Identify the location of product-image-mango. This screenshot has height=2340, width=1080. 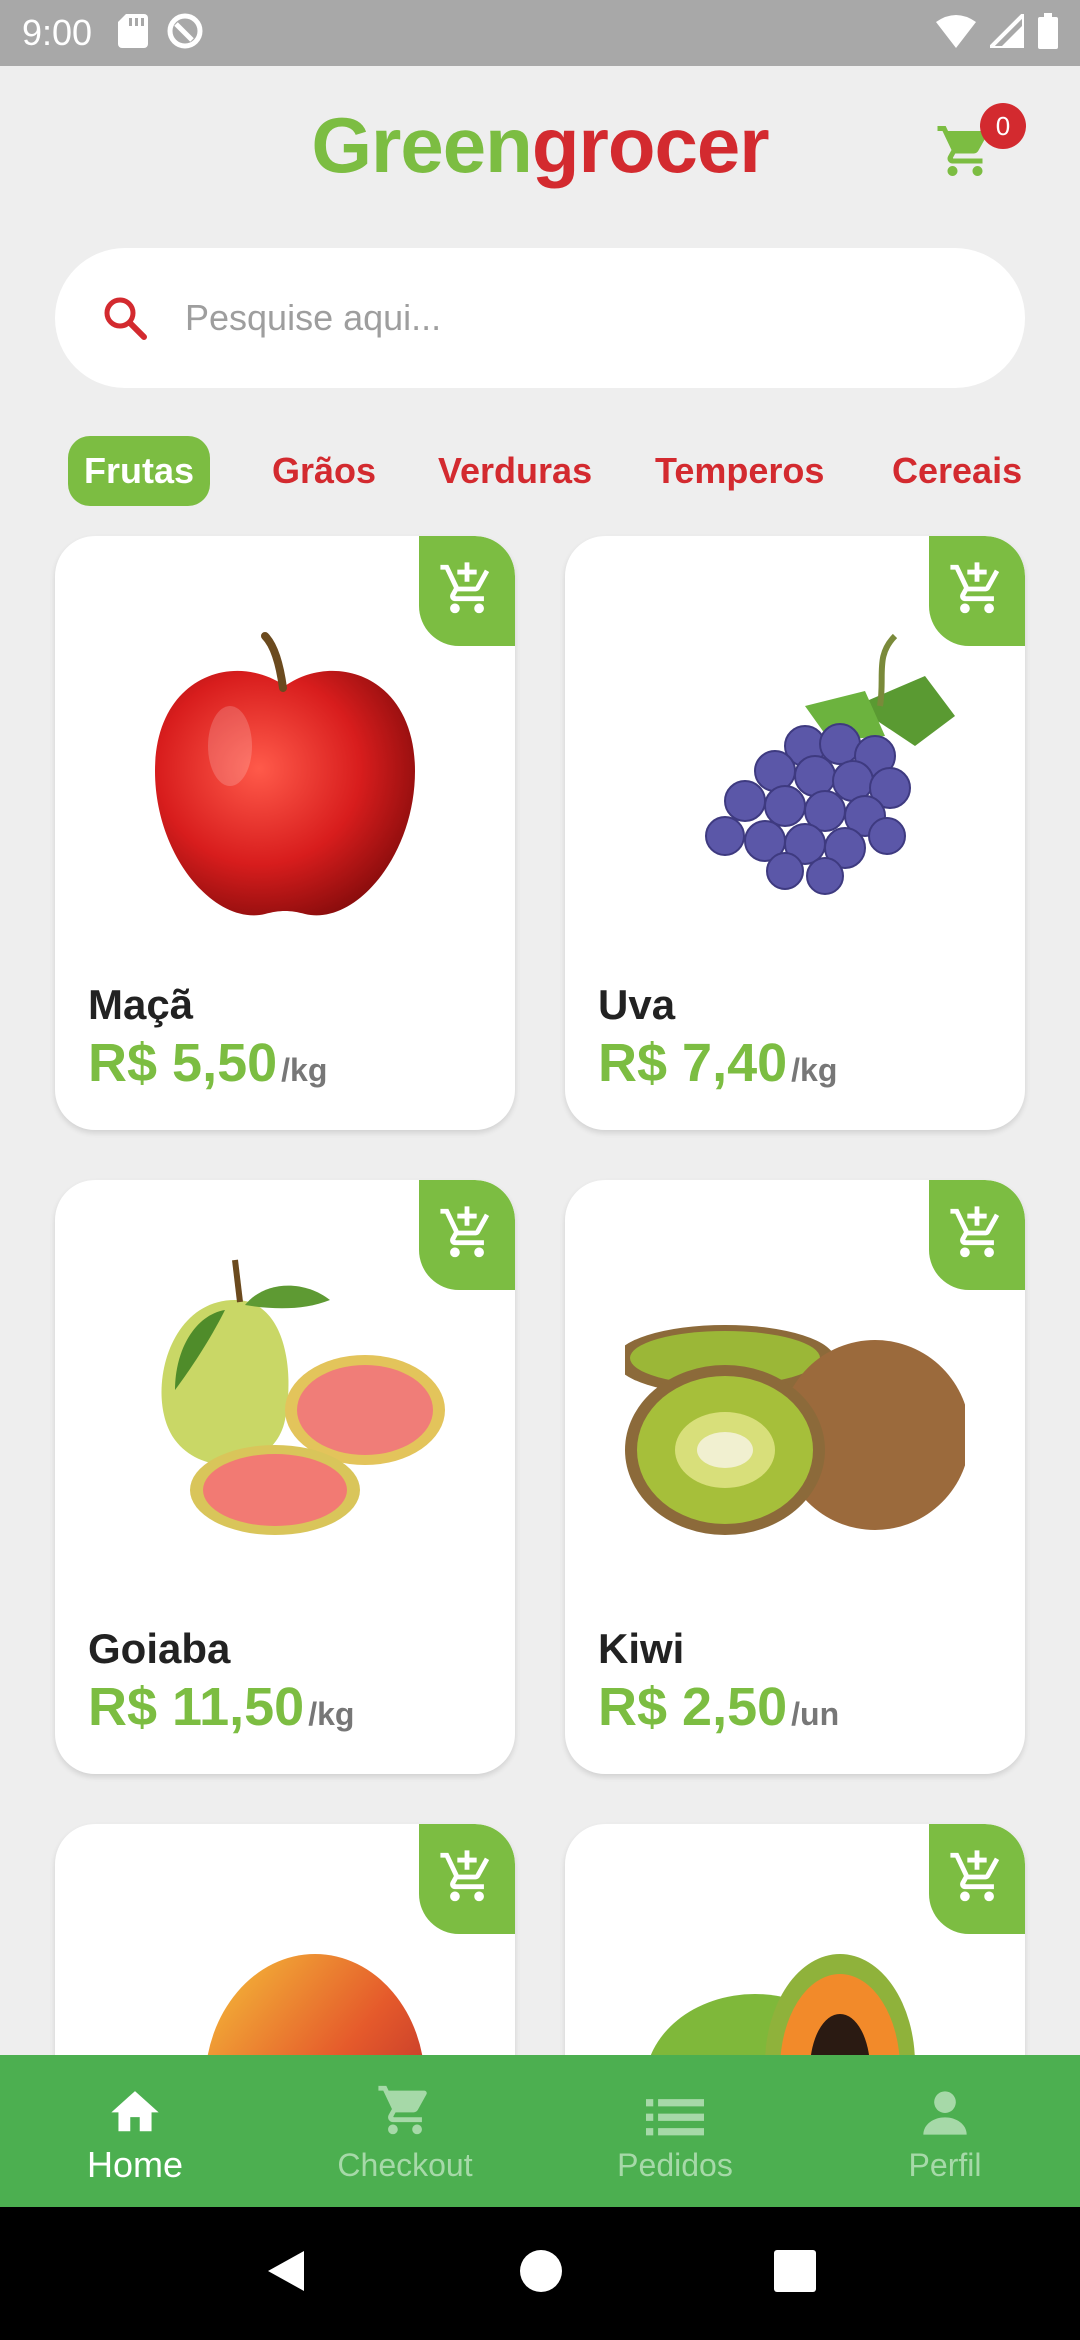
(285, 1969).